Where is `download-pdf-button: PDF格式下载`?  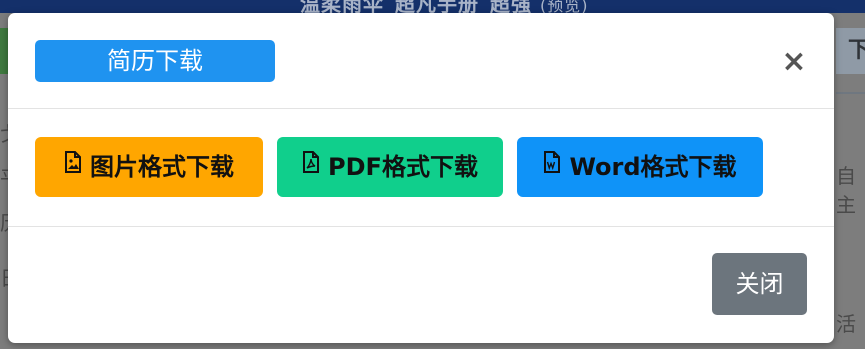
download-pdf-button: PDF格式下载 is located at coordinates (390, 167).